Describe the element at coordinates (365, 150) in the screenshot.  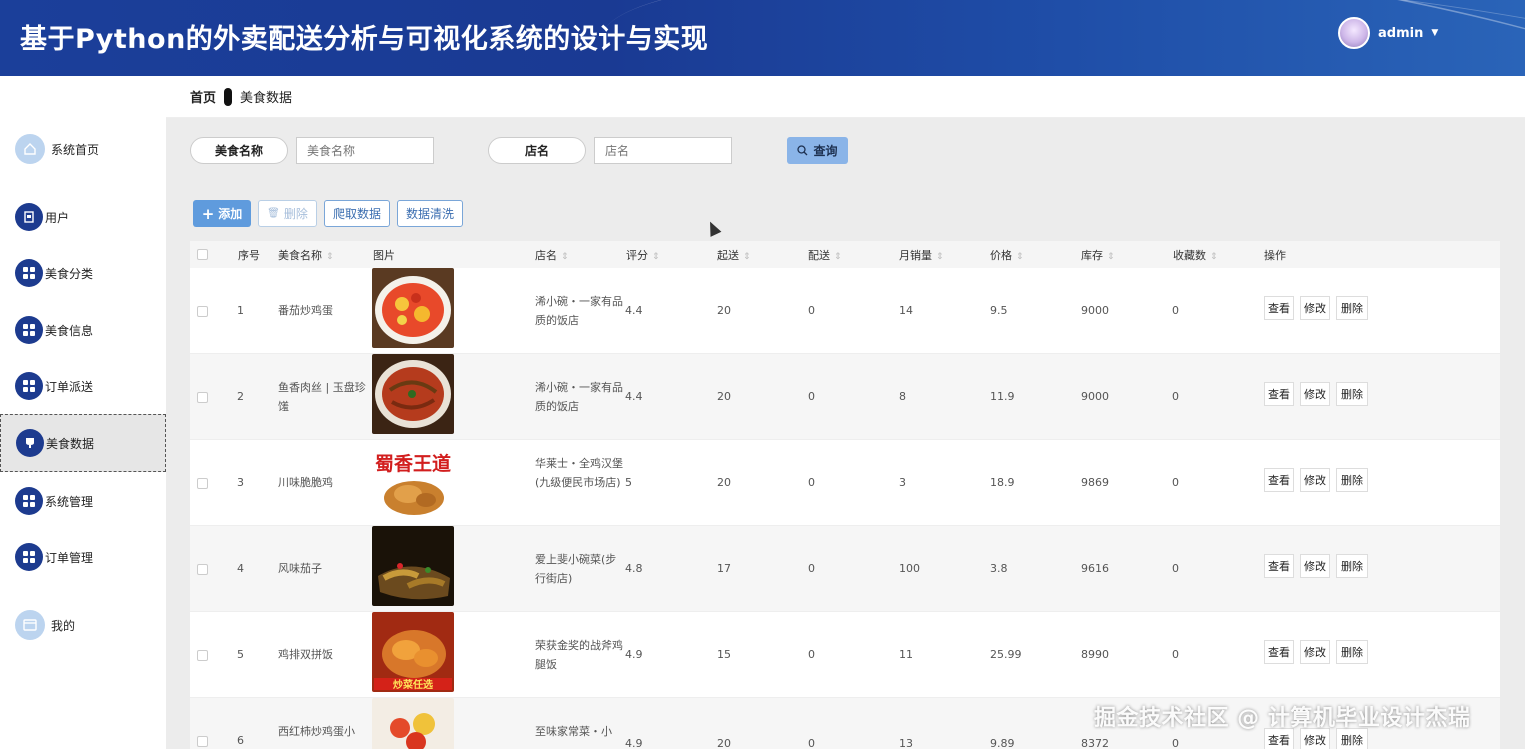
I see `food-name-input` at that location.